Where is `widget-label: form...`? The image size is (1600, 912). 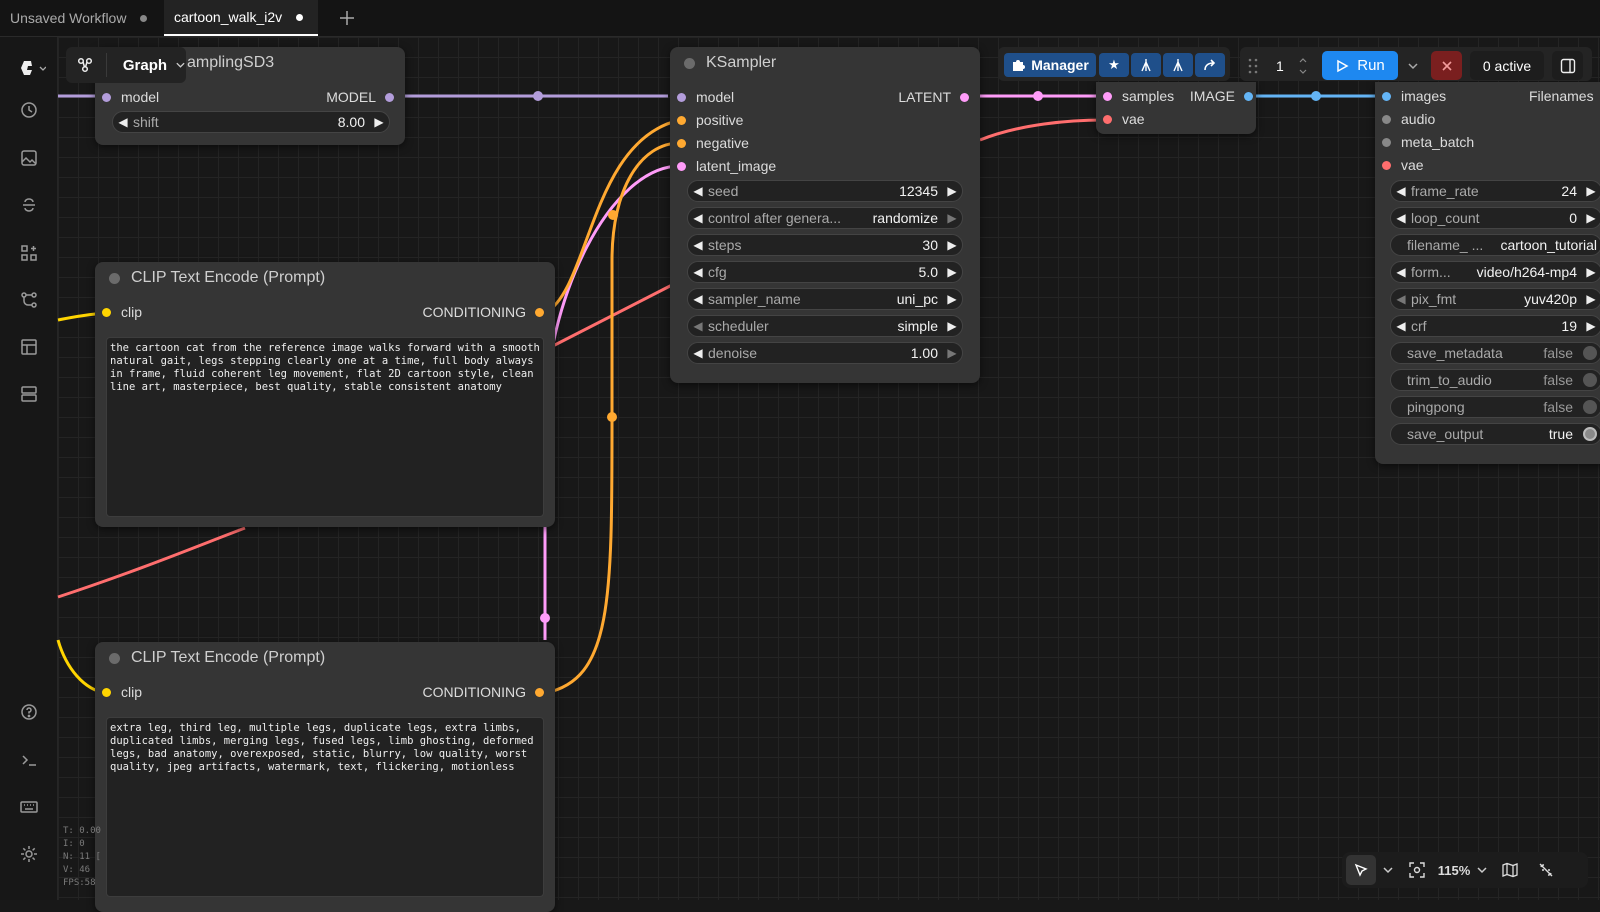 widget-label: form... is located at coordinates (1431, 272).